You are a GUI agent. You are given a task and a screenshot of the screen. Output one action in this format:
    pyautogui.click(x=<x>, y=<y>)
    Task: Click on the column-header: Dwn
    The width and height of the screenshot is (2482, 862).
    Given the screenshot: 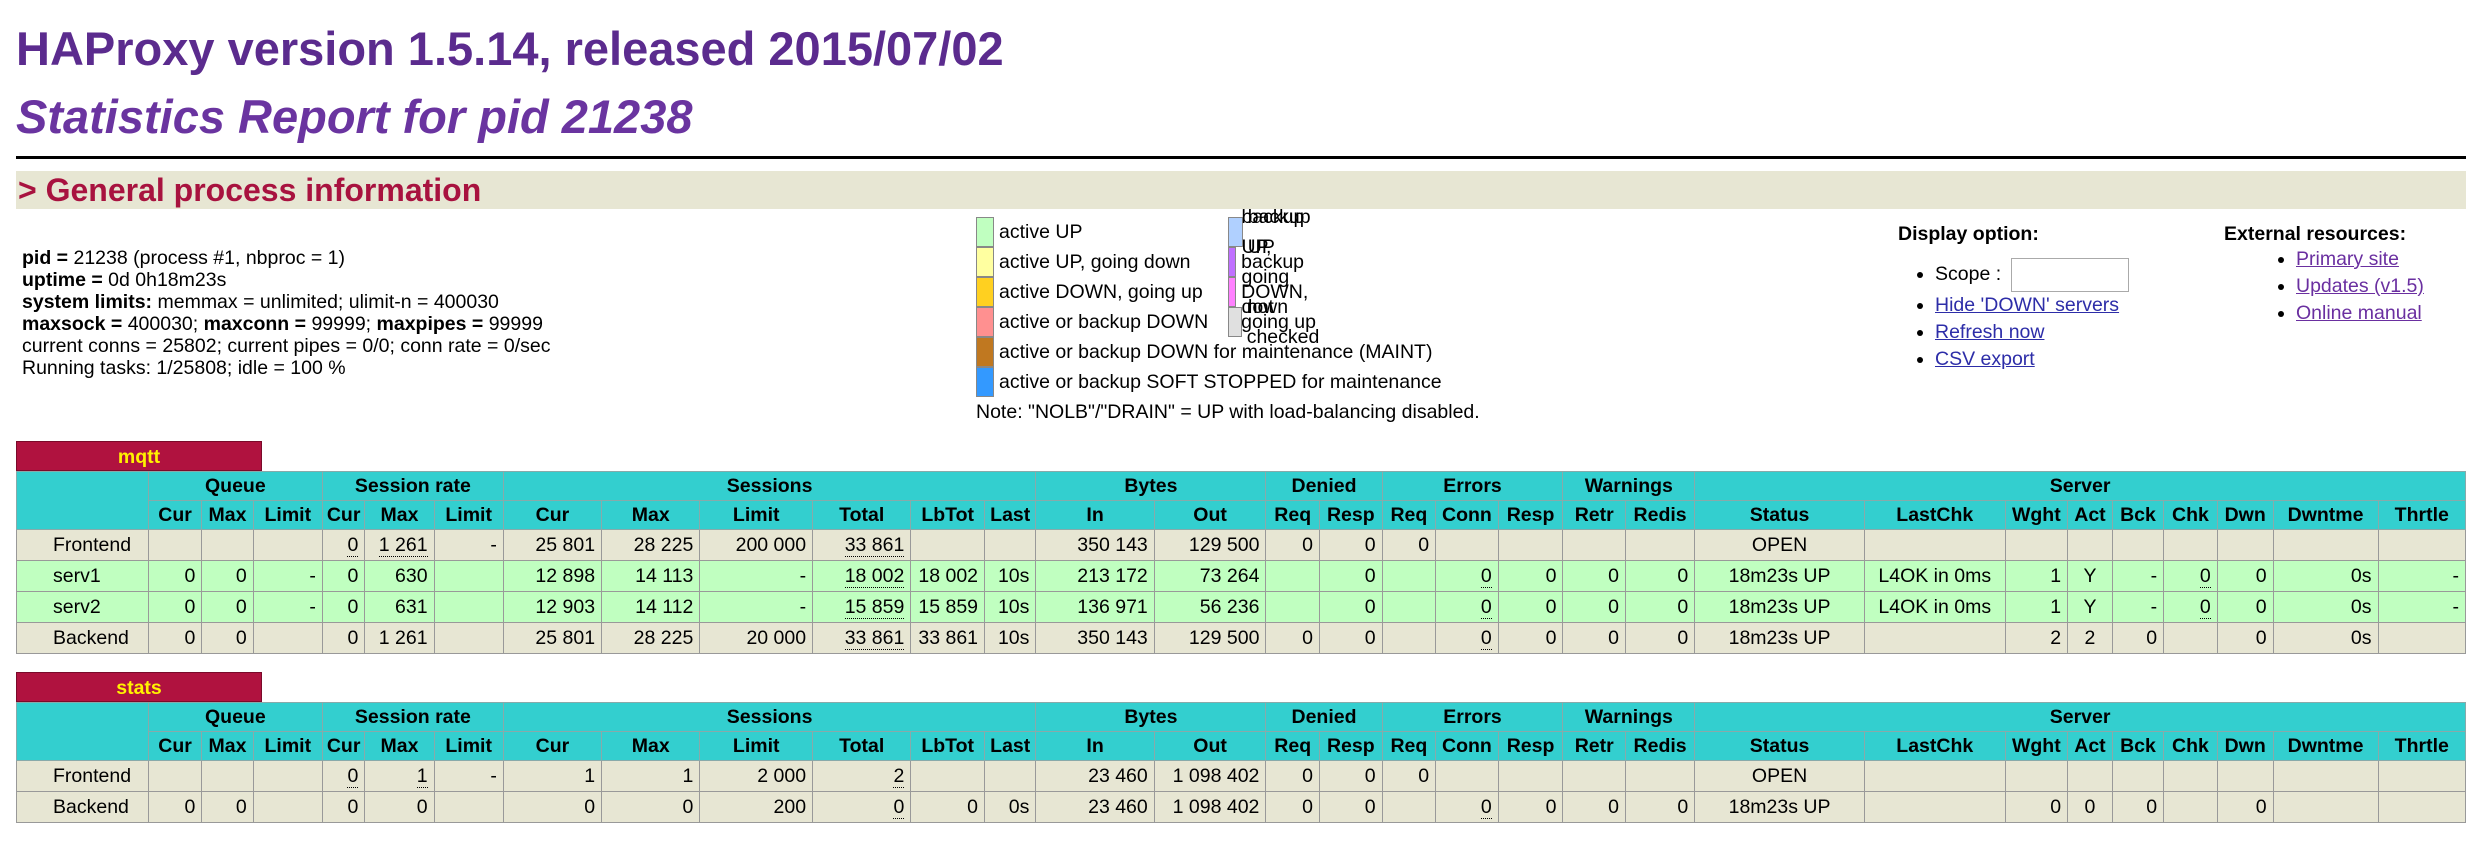 What is the action you would take?
    pyautogui.click(x=2245, y=746)
    